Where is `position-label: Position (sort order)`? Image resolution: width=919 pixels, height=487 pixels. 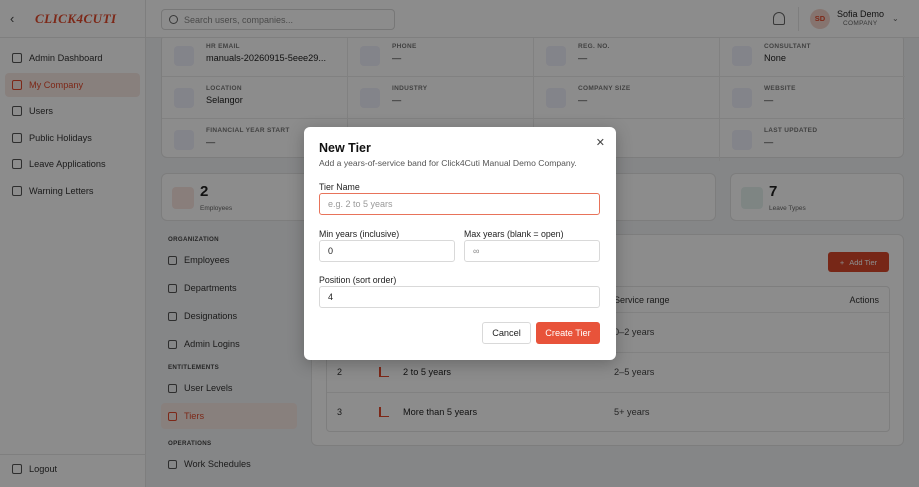
position-label: Position (sort order) is located at coordinates (358, 280).